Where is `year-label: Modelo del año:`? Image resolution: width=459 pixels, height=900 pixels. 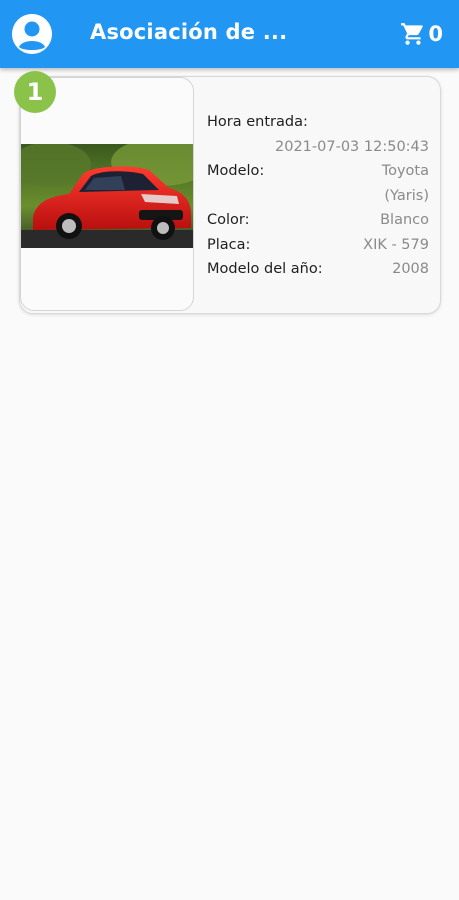 year-label: Modelo del año: is located at coordinates (265, 269).